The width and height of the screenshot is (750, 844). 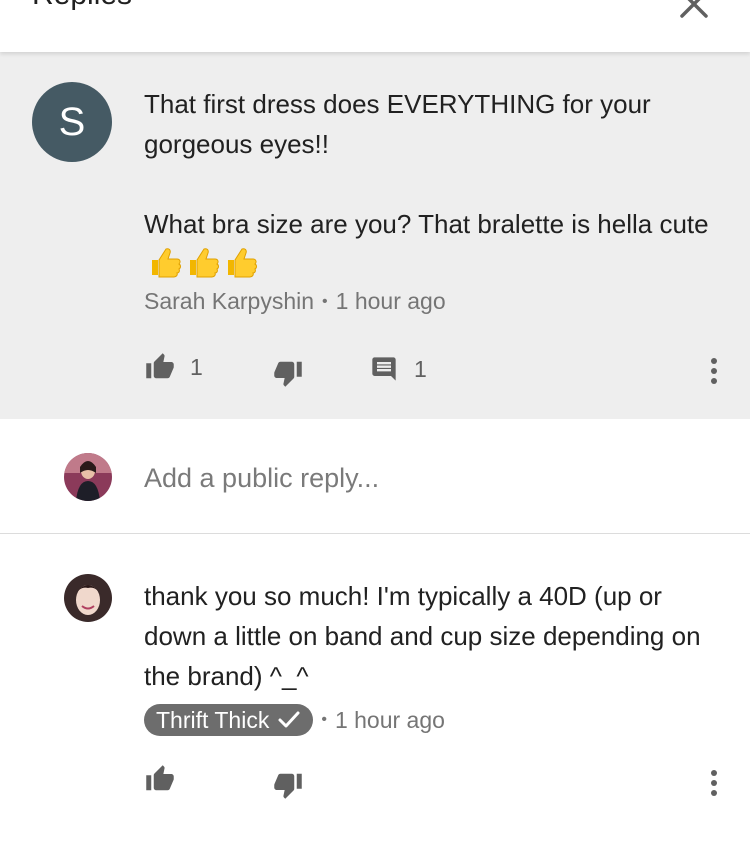 What do you see at coordinates (82, 6) in the screenshot?
I see `header-title: Replies` at bounding box center [82, 6].